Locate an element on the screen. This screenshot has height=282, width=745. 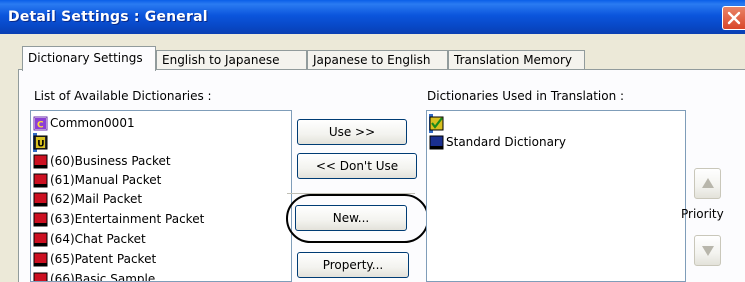
list-item-label: (61)Manual Packet is located at coordinates (106, 180).